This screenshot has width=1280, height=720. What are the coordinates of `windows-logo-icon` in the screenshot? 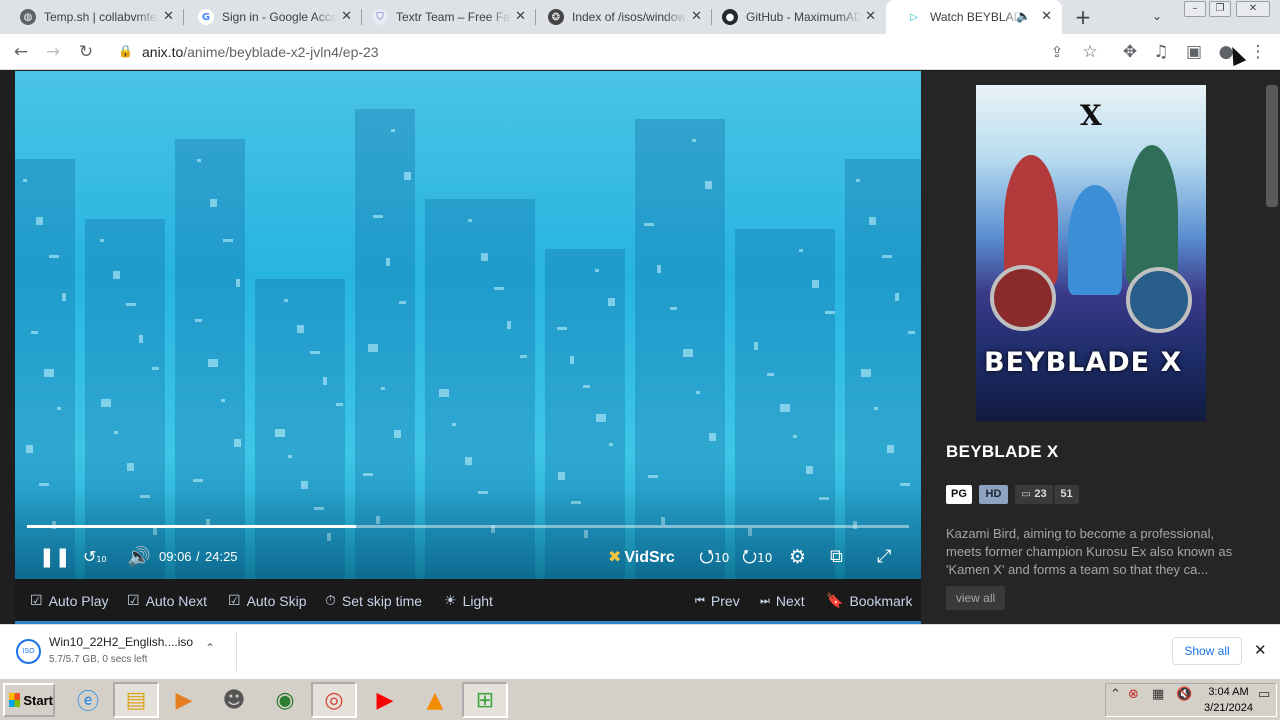 It's located at (15, 700).